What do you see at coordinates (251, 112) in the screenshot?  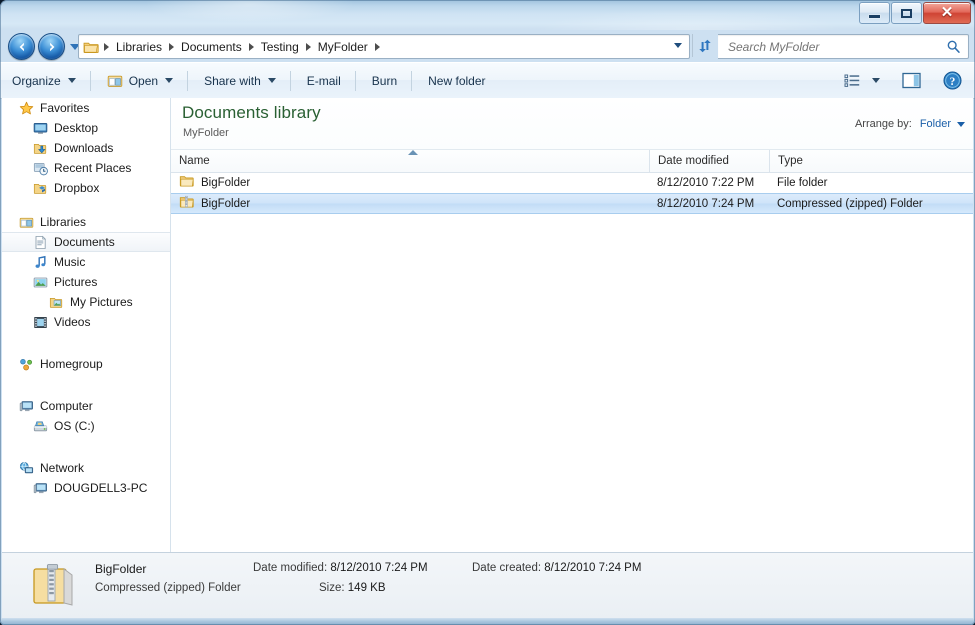 I see `page-title: Documents library` at bounding box center [251, 112].